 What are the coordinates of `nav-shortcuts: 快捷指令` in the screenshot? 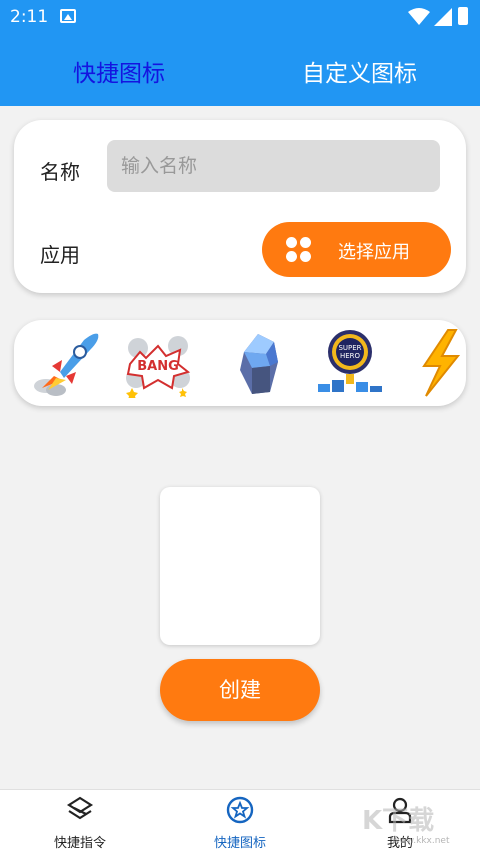 It's located at (80, 821).